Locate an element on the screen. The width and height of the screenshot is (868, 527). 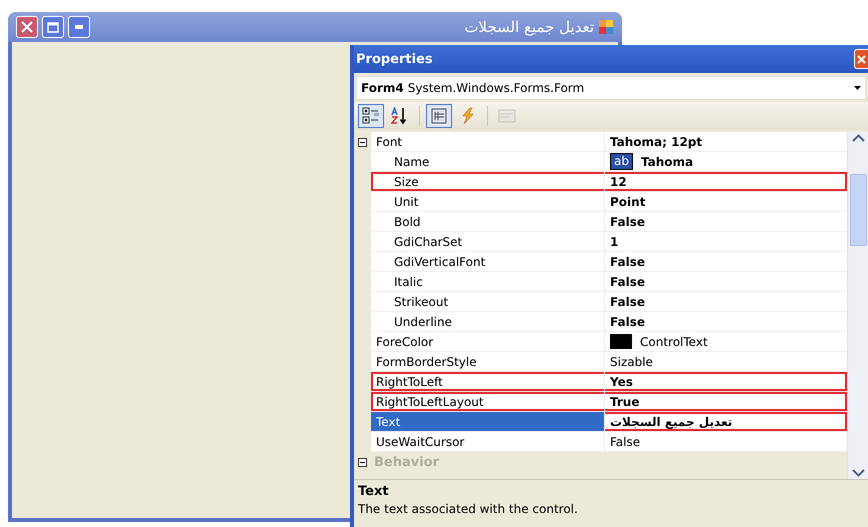
scroll-up-icon is located at coordinates (858, 138).